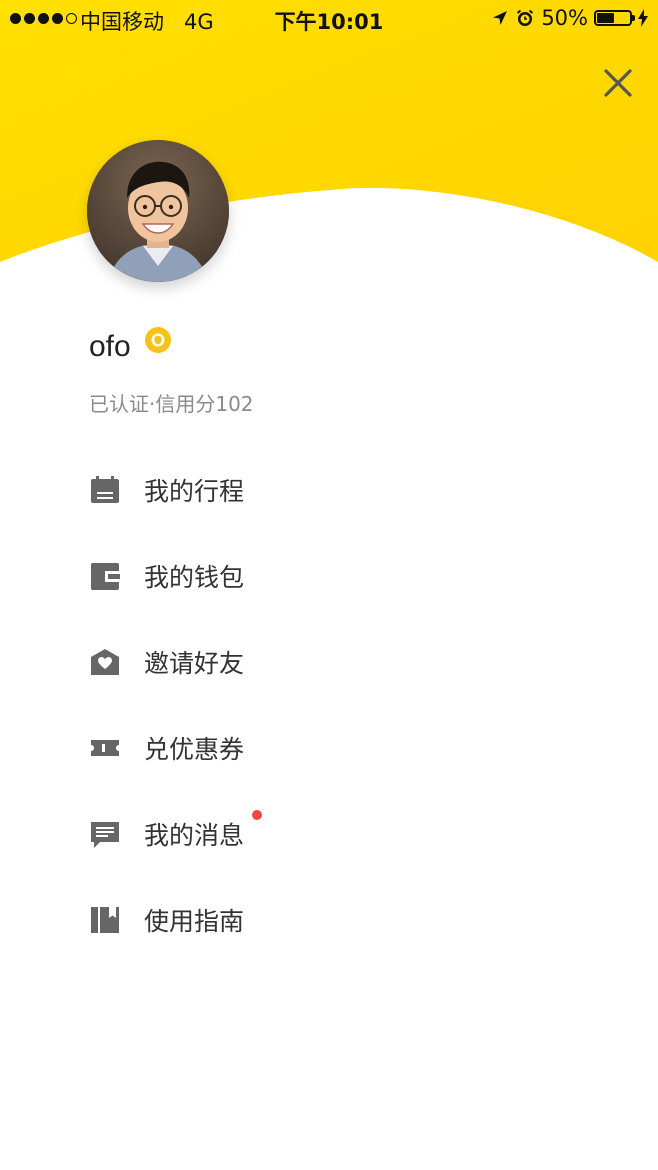 The width and height of the screenshot is (658, 1170). Describe the element at coordinates (194, 491) in the screenshot. I see `menu-item-label: 我的行程` at that location.